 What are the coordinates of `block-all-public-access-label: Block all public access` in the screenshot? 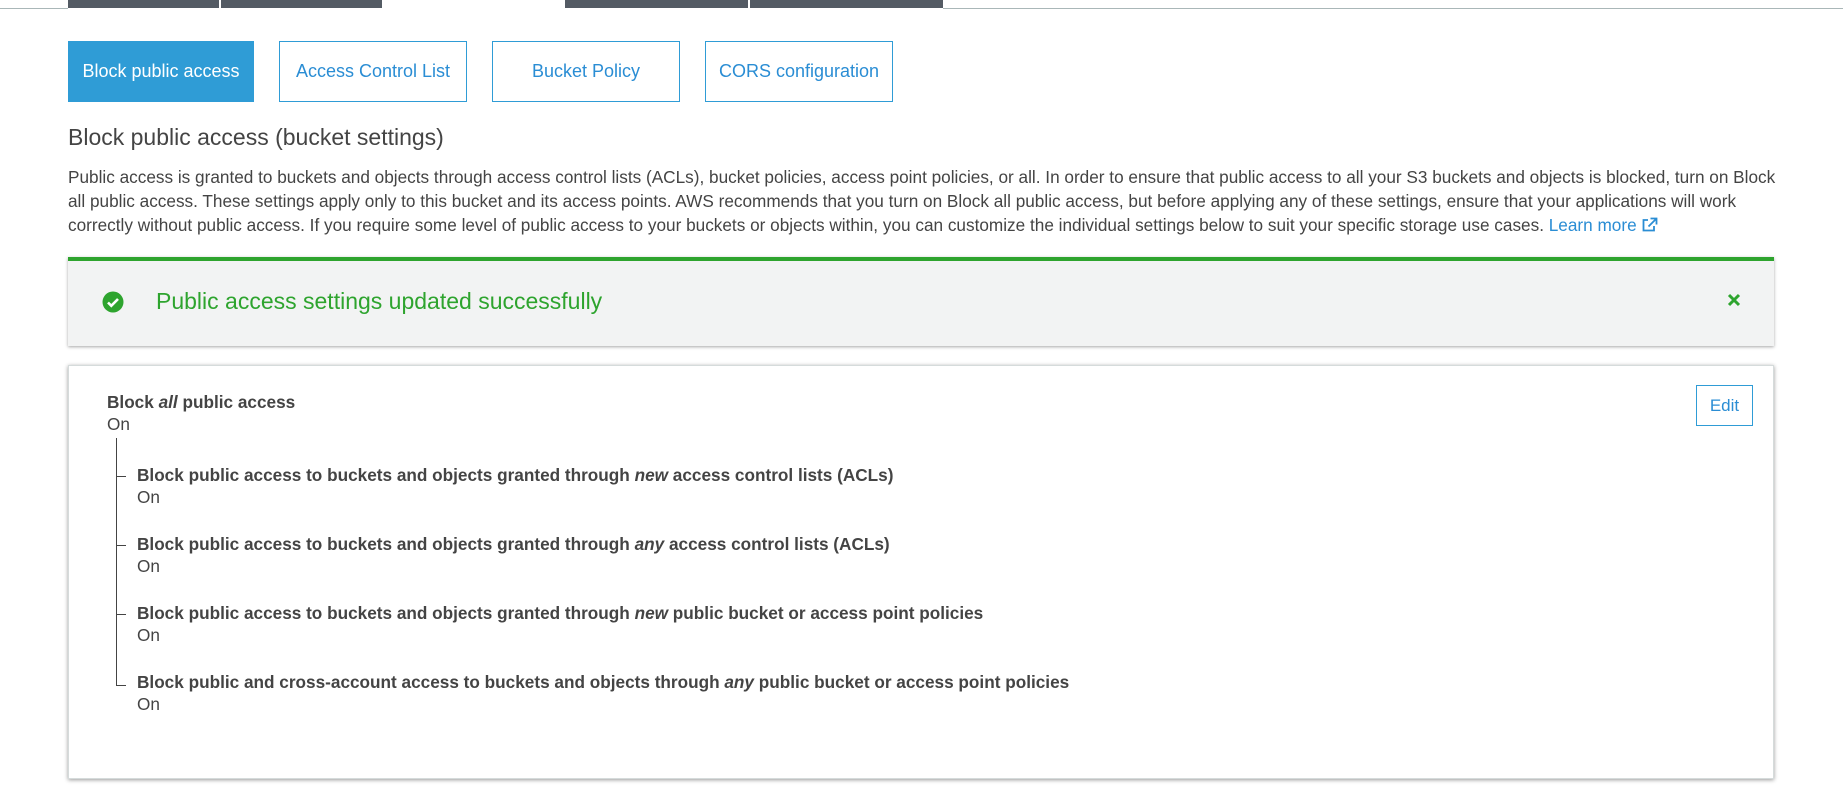 It's located at (201, 402).